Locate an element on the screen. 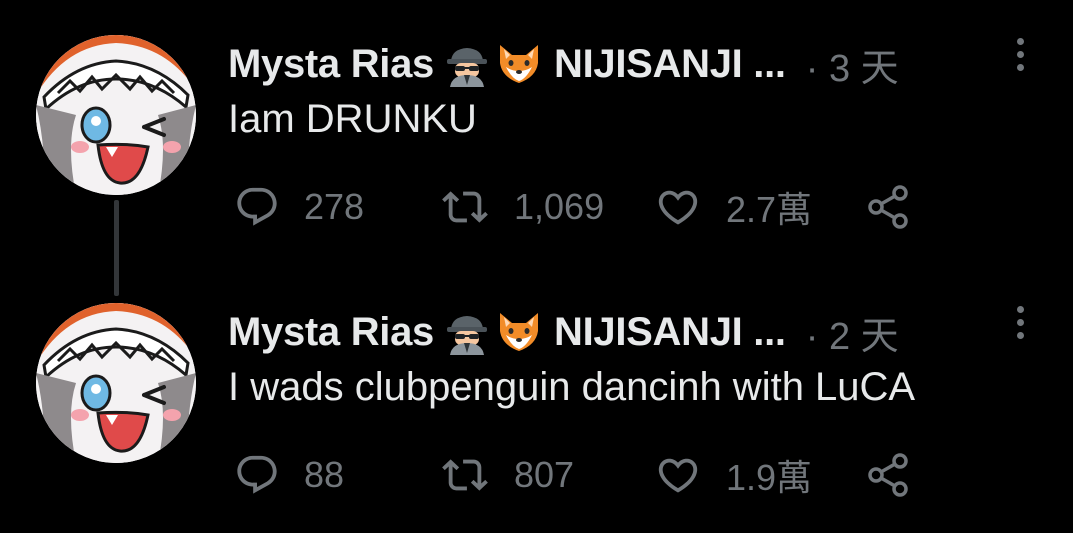  reply-count: 88 is located at coordinates (324, 474).